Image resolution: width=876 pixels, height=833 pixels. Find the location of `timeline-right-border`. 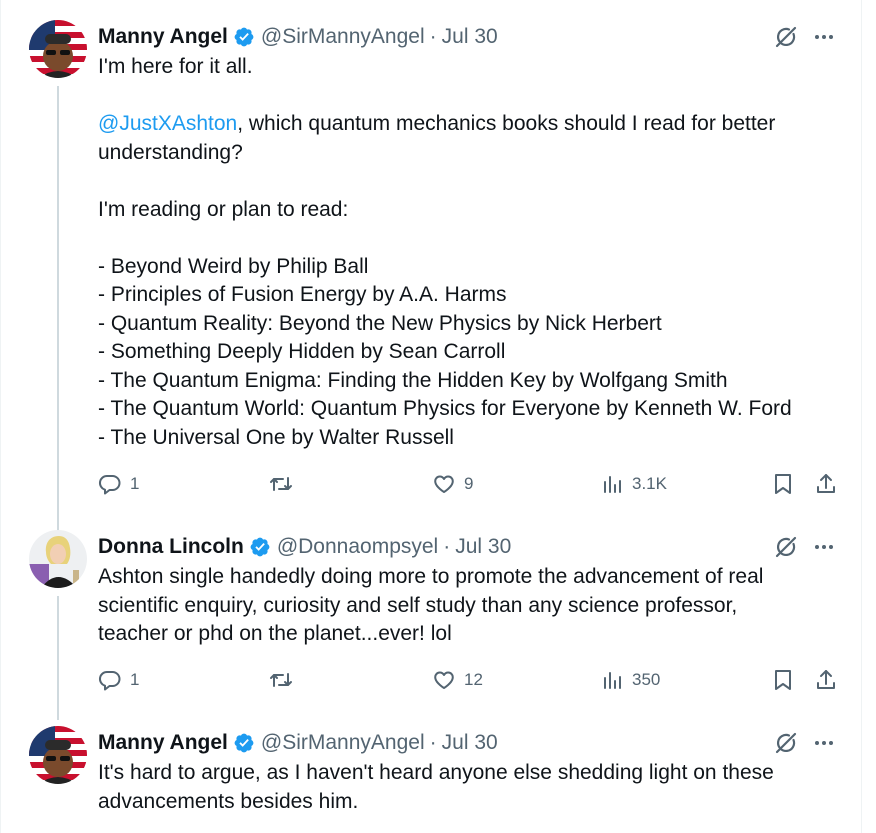

timeline-right-border is located at coordinates (861, 416).